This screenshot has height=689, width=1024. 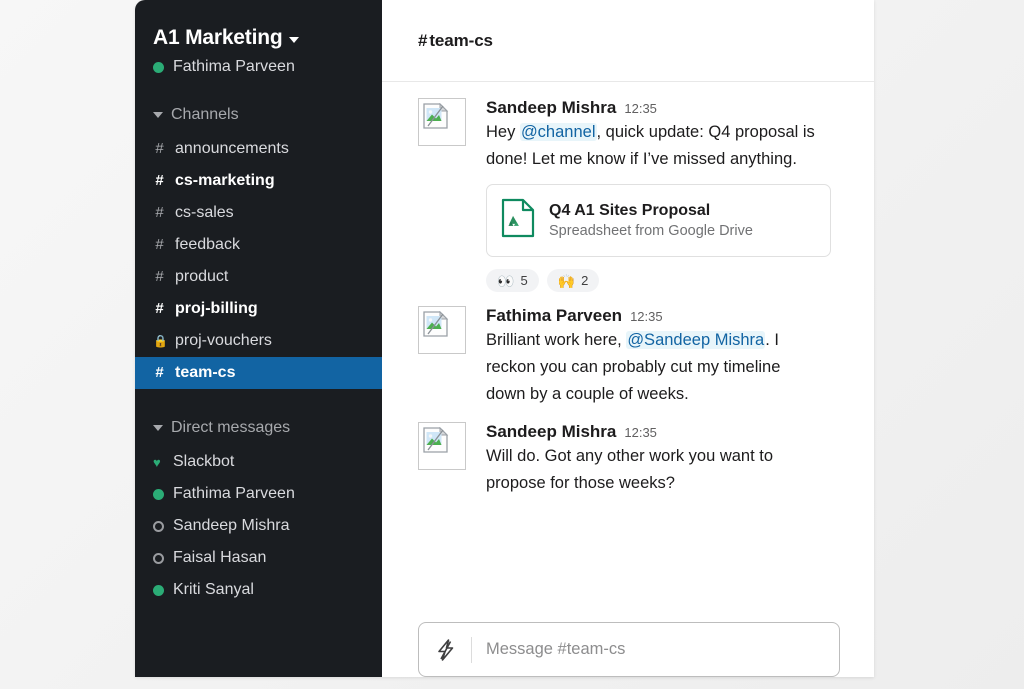 I want to click on chevron-down-icon, so click(x=294, y=40).